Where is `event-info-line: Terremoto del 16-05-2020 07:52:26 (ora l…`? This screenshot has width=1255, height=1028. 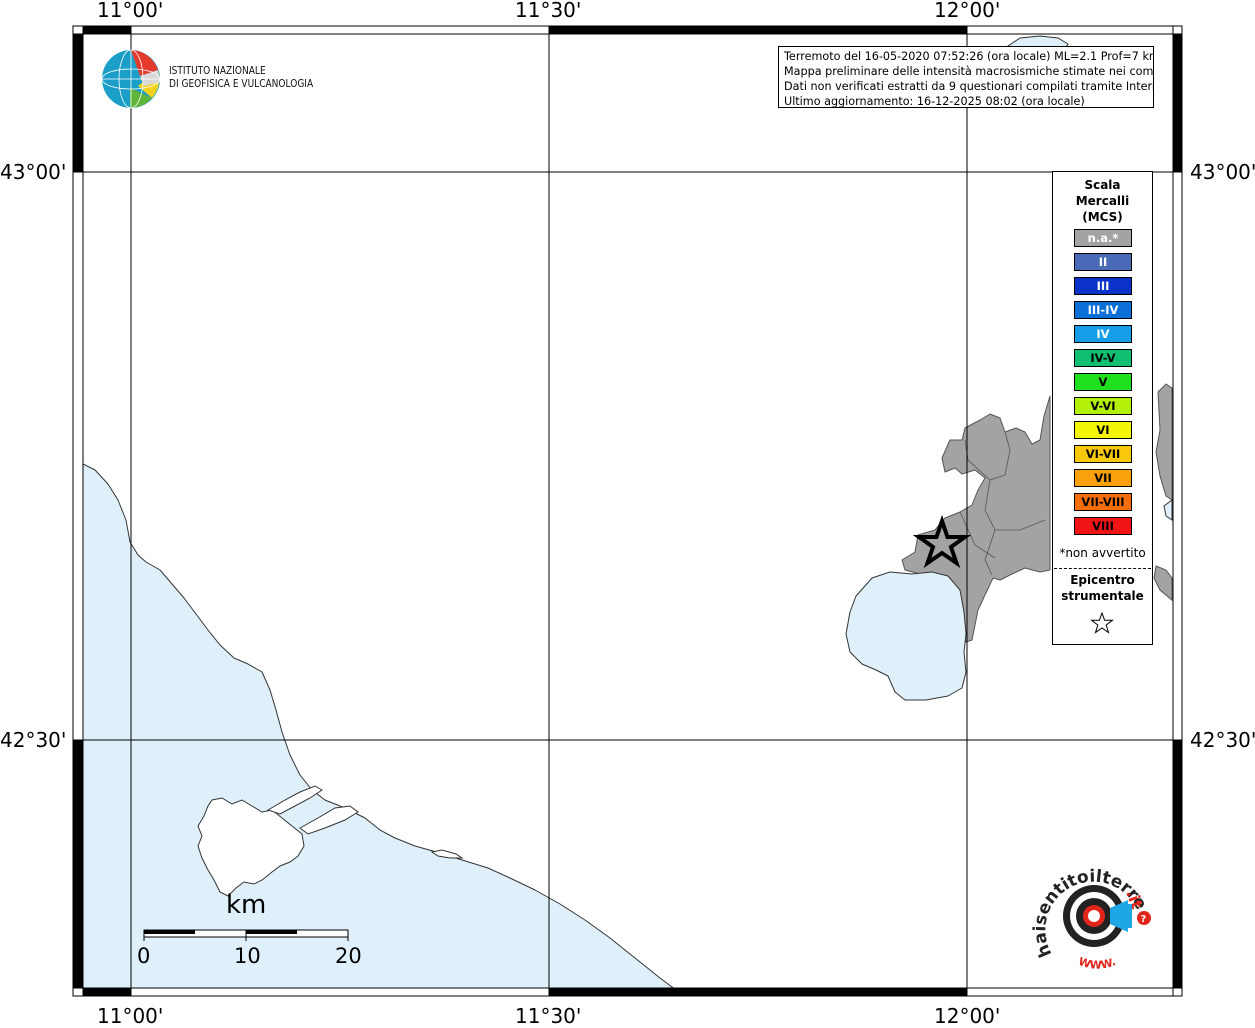 event-info-line: Terremoto del 16-05-2020 07:52:26 (ora l… is located at coordinates (969, 56).